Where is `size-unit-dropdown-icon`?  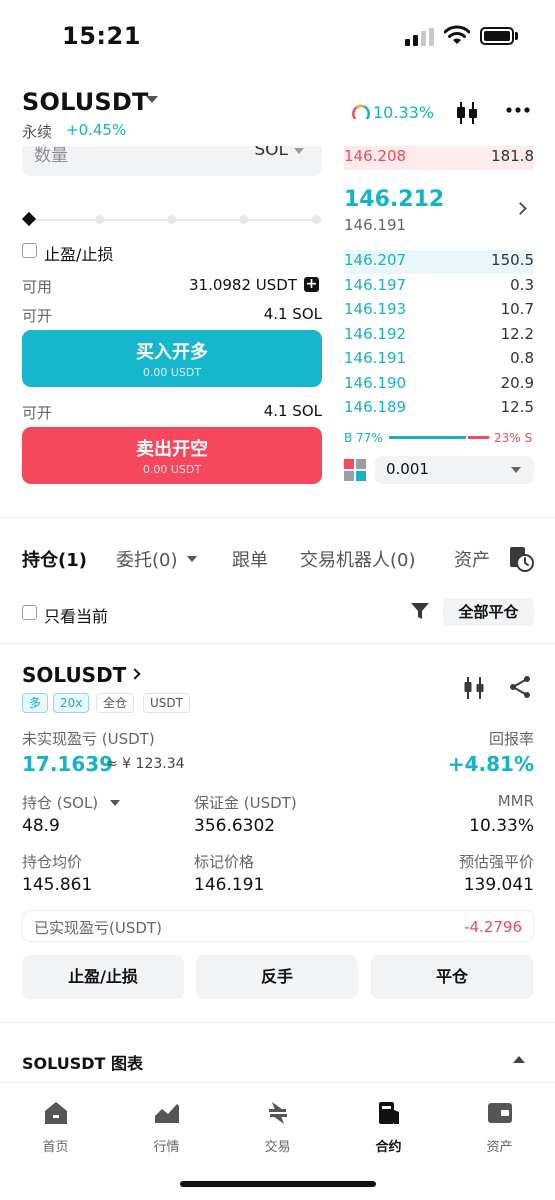 size-unit-dropdown-icon is located at coordinates (115, 803).